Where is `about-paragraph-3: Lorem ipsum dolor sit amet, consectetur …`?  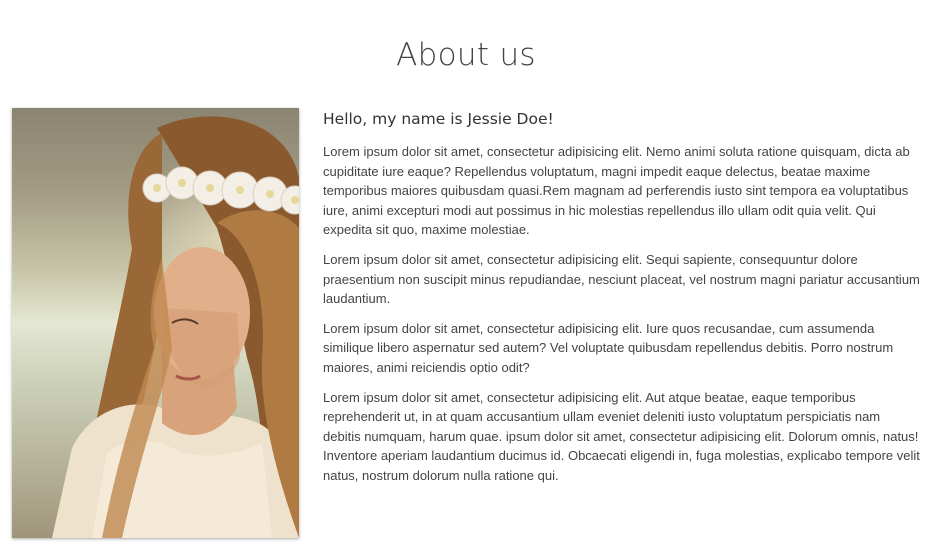
about-paragraph-3: Lorem ipsum dolor sit amet, consectetur … is located at coordinates (608, 347).